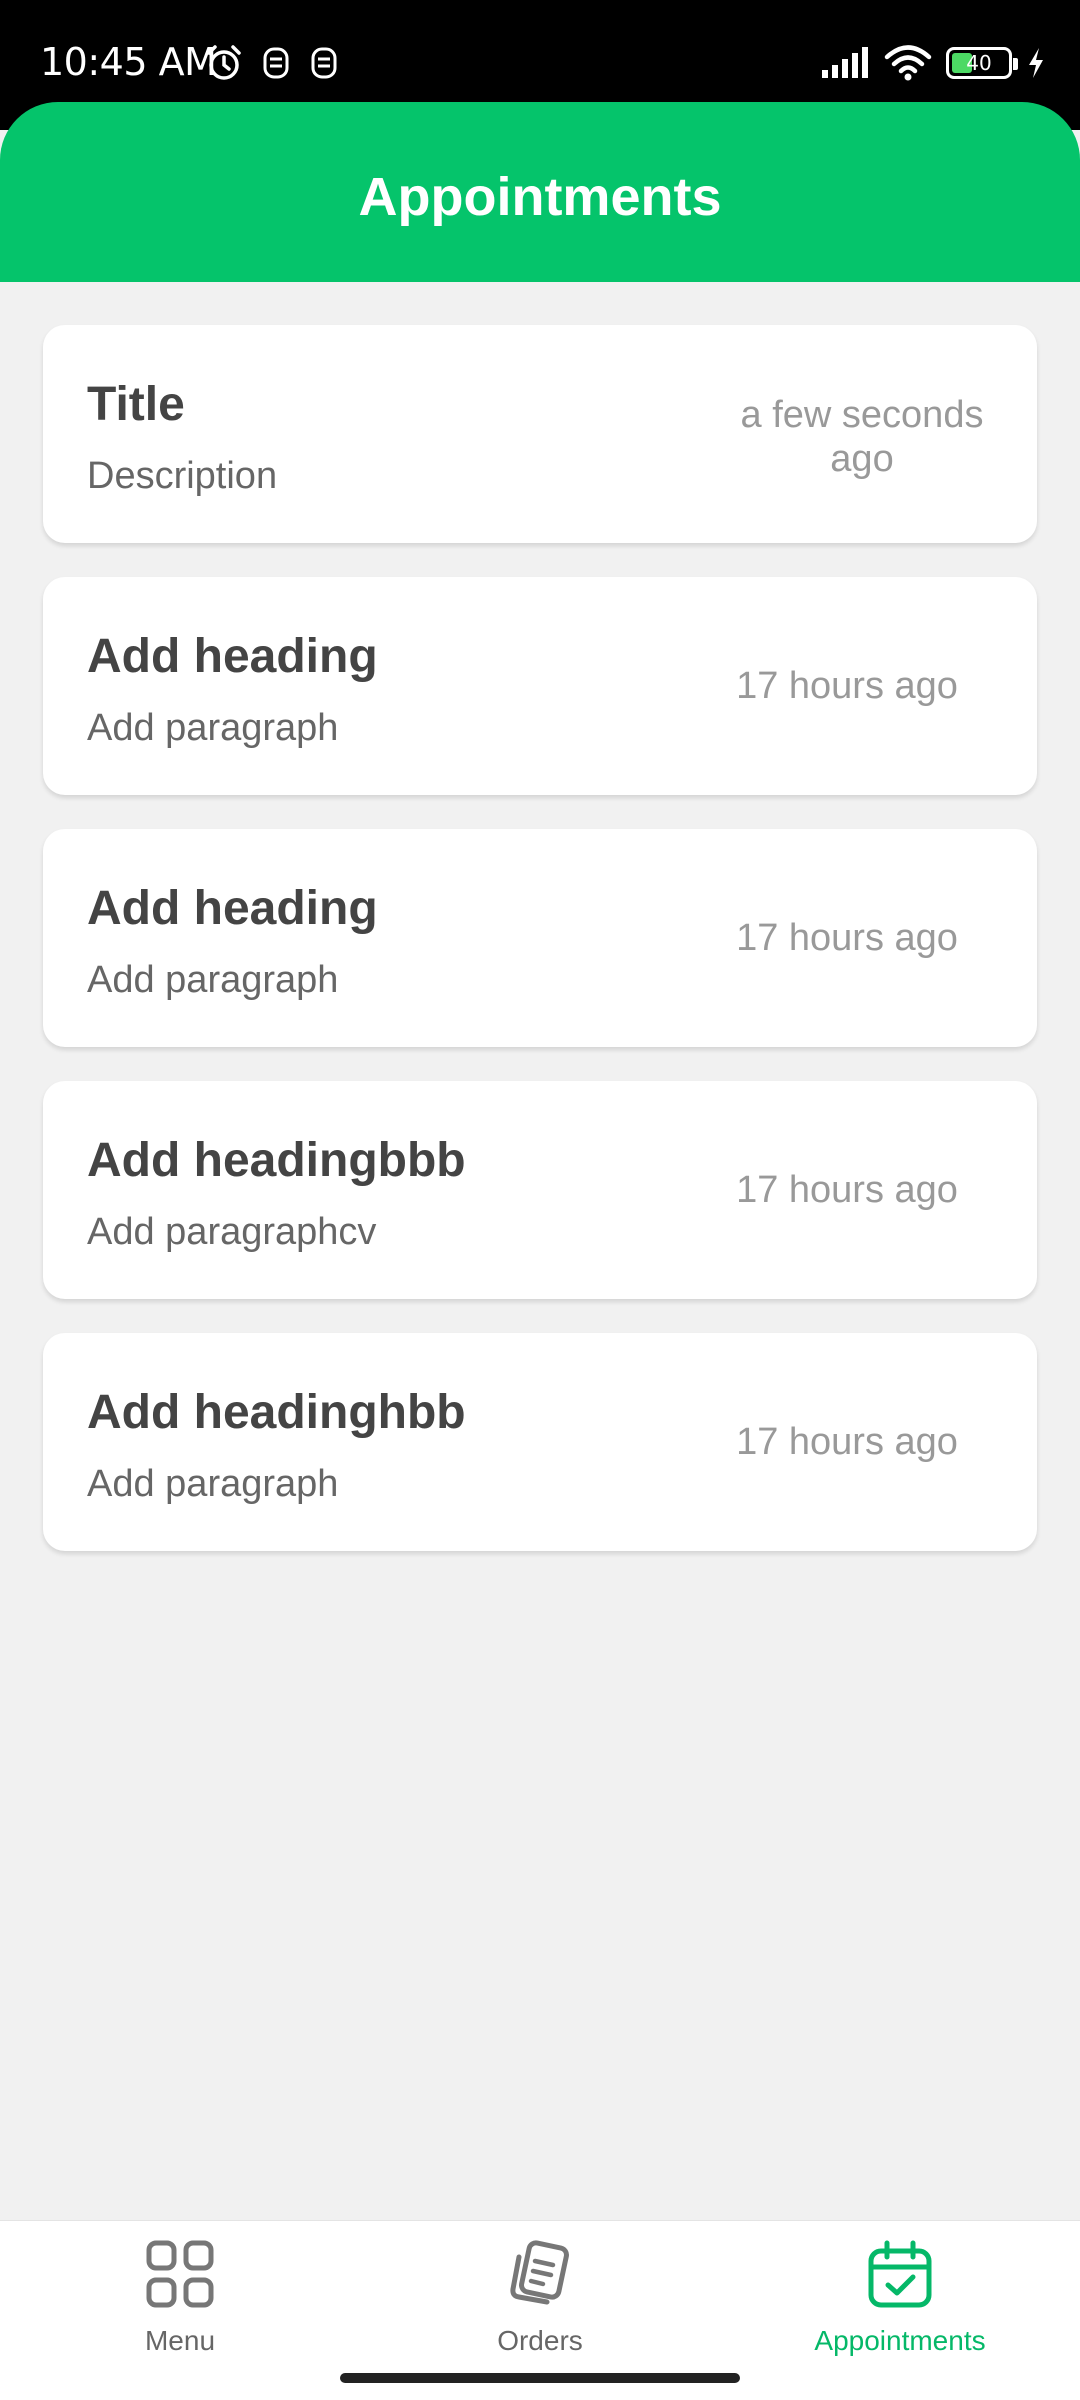  What do you see at coordinates (845, 62) in the screenshot?
I see `signal-icon` at bounding box center [845, 62].